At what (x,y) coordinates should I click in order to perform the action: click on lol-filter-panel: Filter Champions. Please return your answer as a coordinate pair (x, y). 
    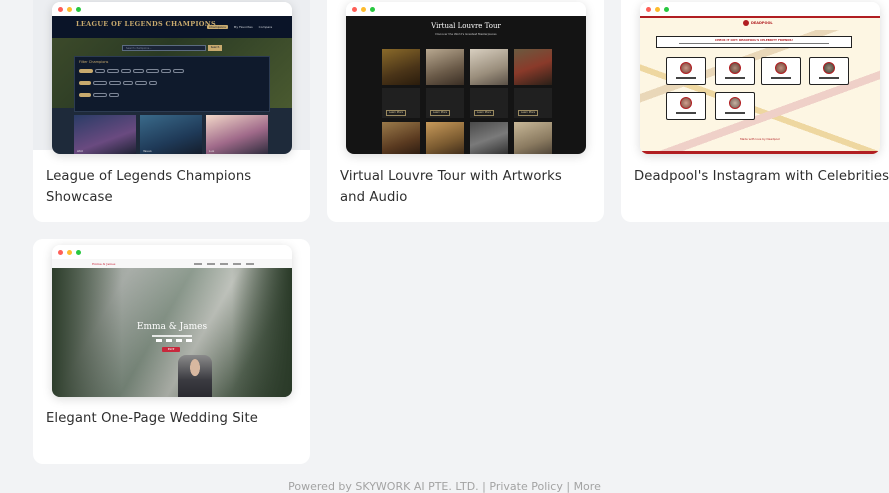
    Looking at the image, I should click on (172, 84).